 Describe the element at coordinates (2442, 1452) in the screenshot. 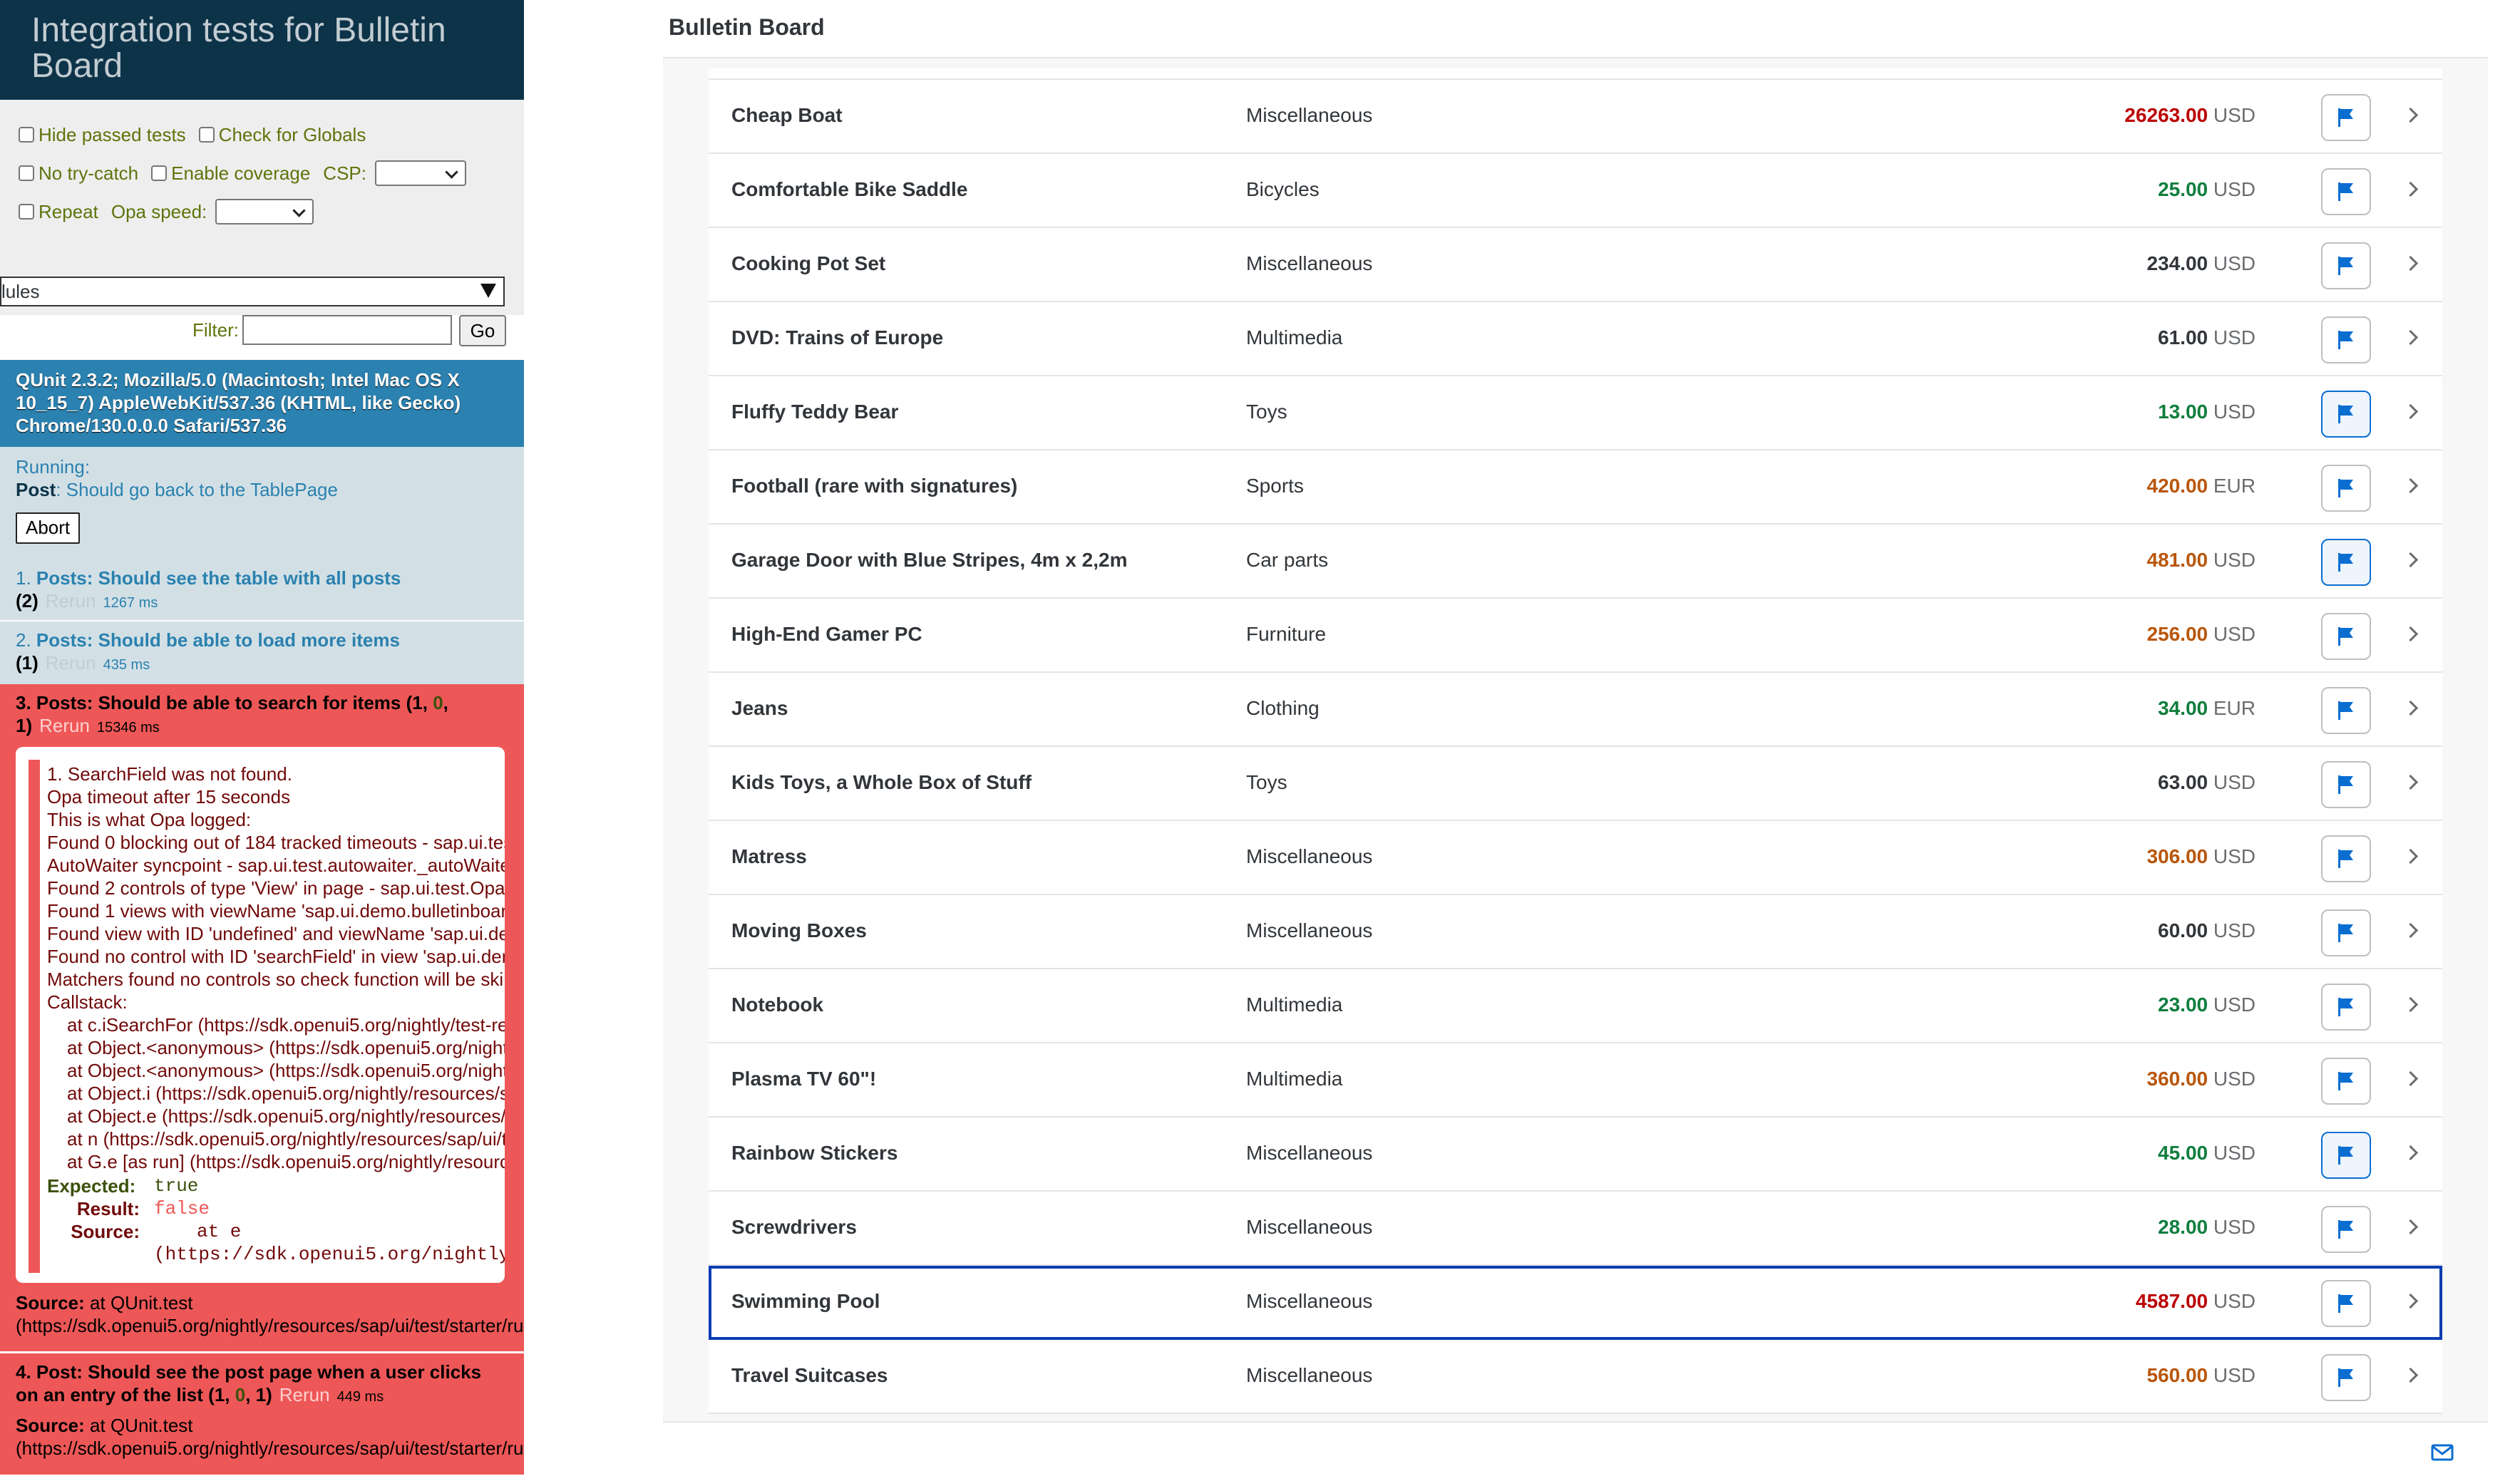

I see `mail-icon` at that location.